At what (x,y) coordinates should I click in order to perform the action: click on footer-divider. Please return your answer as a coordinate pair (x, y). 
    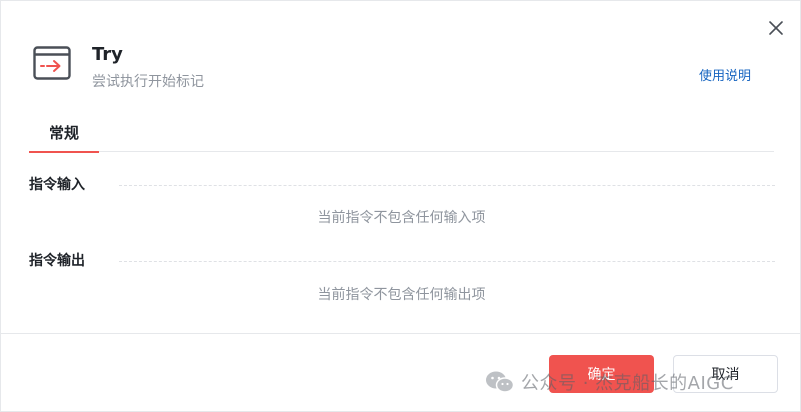
    Looking at the image, I should click on (401, 333).